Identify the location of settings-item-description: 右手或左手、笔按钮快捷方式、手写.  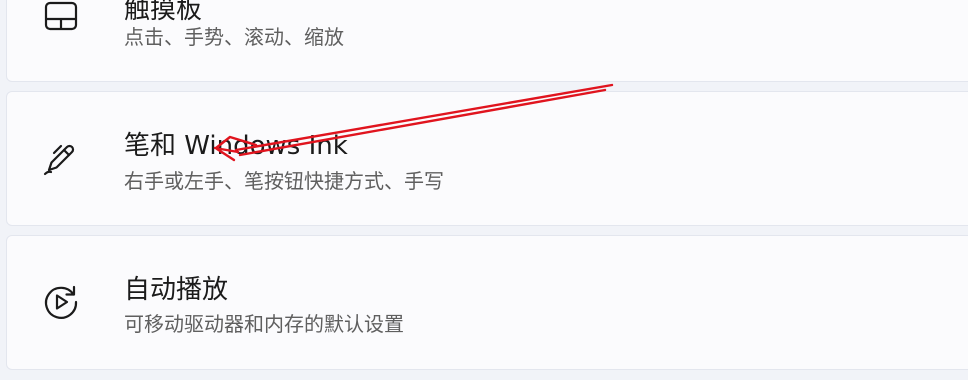
(284, 181).